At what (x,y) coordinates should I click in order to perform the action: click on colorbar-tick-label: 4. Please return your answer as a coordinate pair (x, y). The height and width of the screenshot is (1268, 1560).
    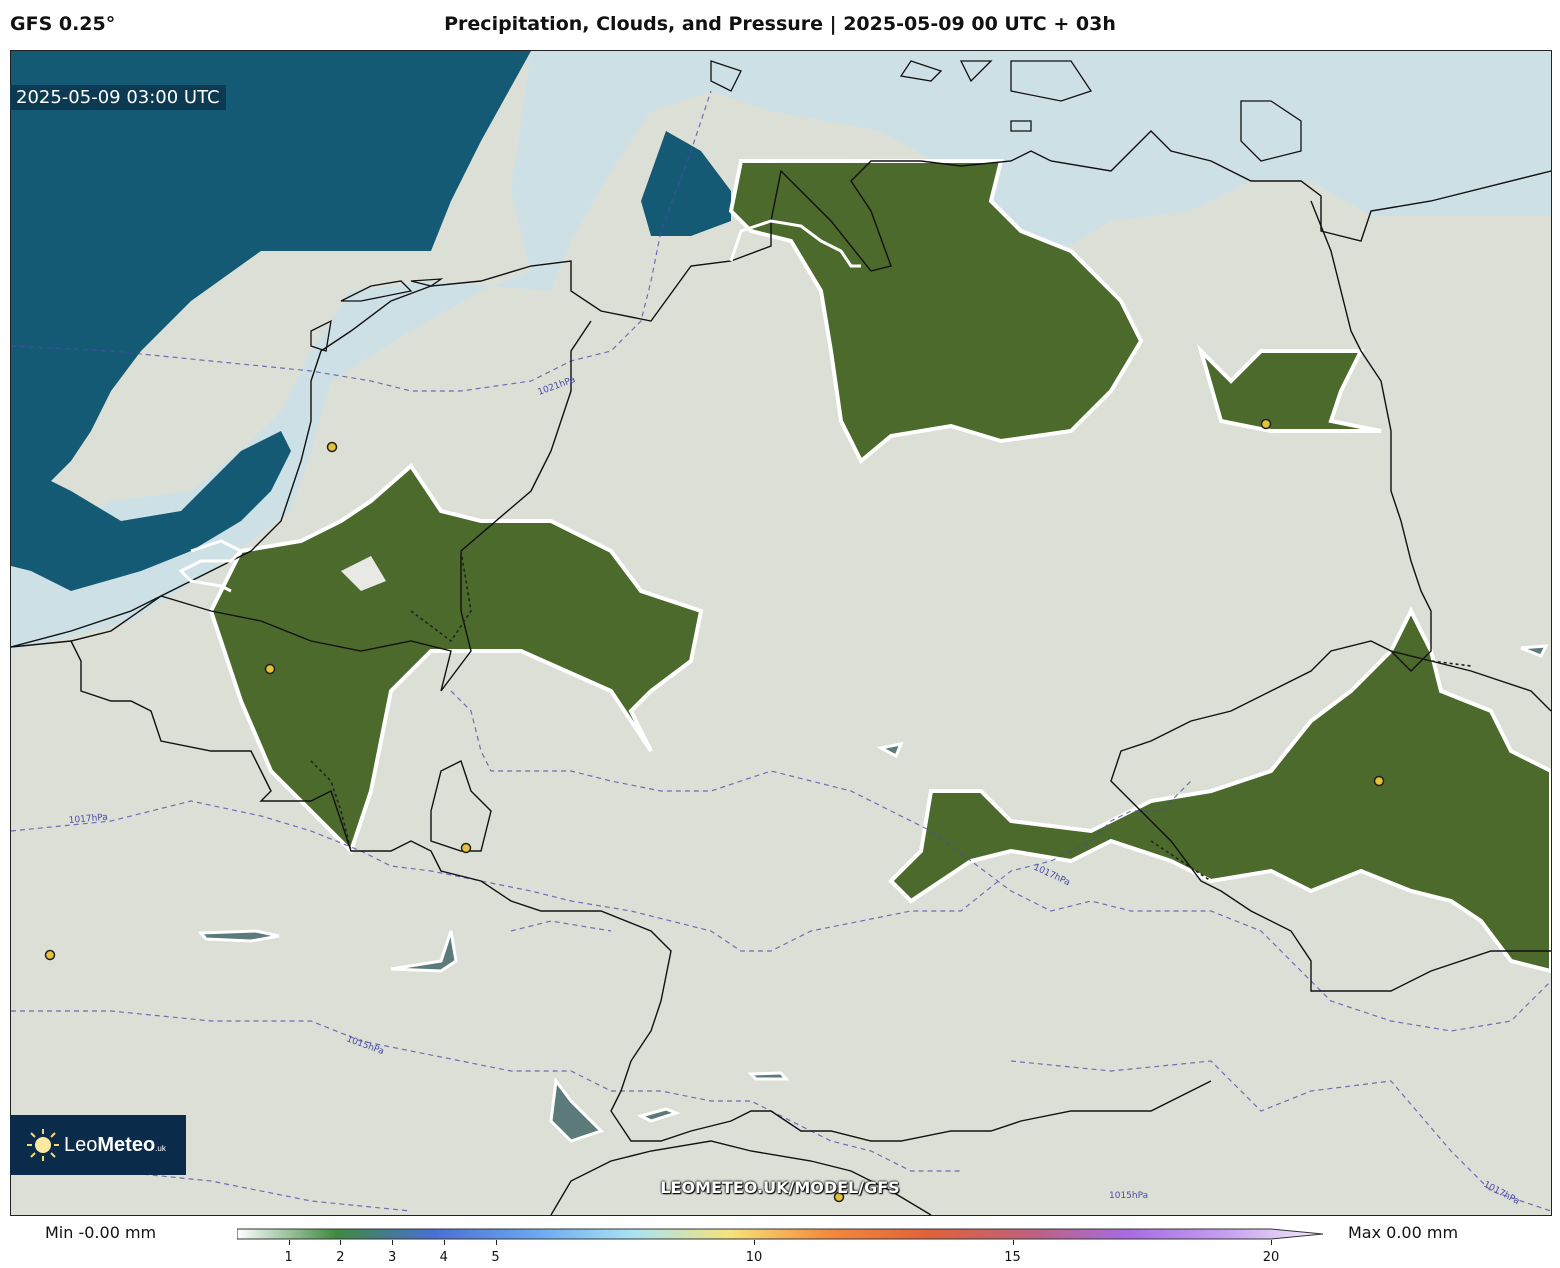
    Looking at the image, I should click on (443, 1257).